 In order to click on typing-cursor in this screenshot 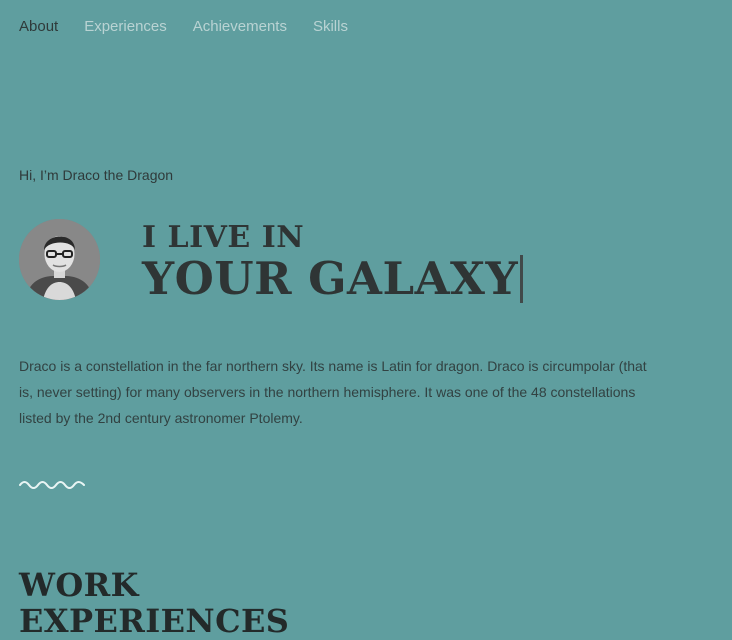, I will do `click(522, 279)`.